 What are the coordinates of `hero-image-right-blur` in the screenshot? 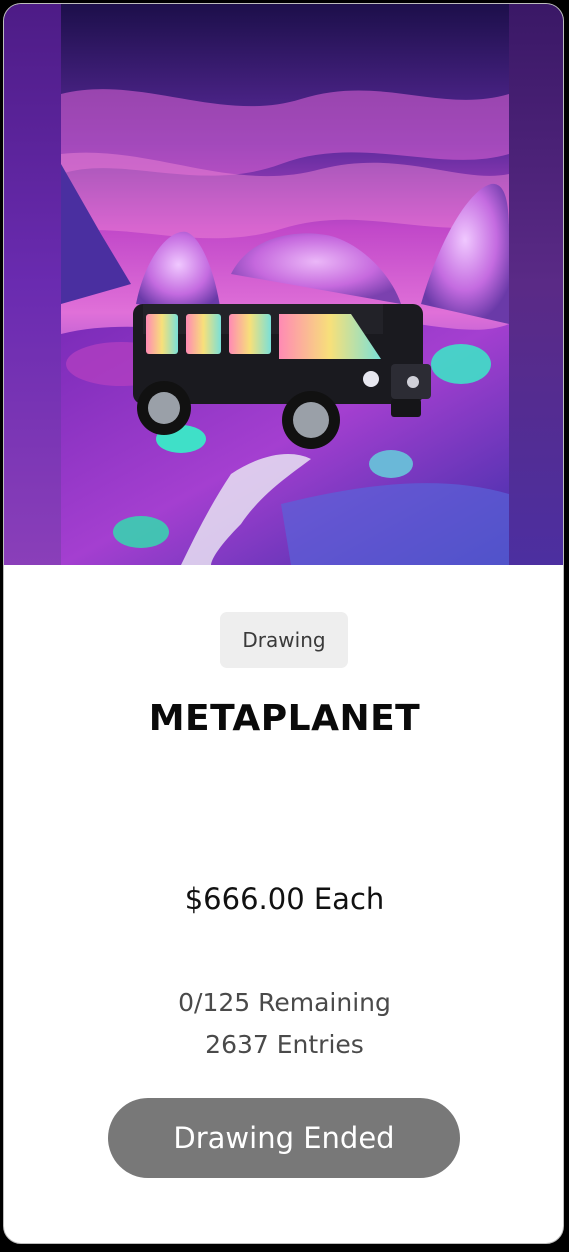 It's located at (536, 284).